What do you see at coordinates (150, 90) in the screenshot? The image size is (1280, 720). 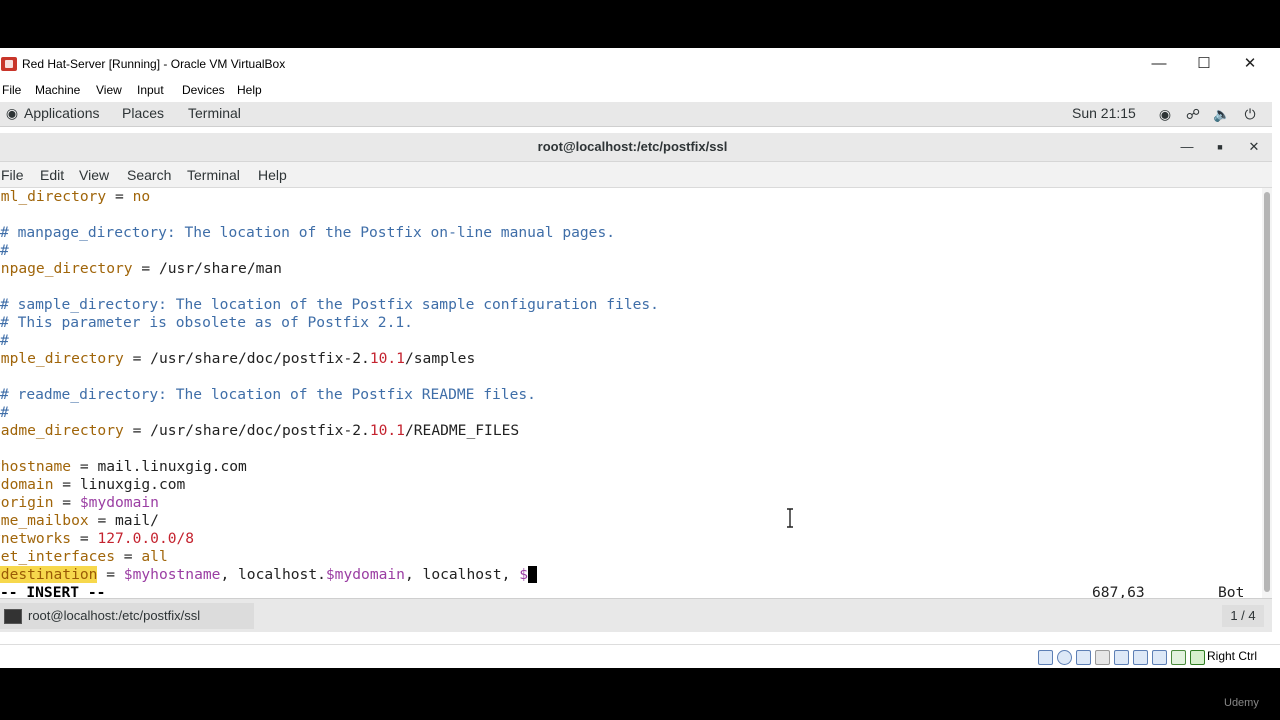 I see `menu-input: Input` at bounding box center [150, 90].